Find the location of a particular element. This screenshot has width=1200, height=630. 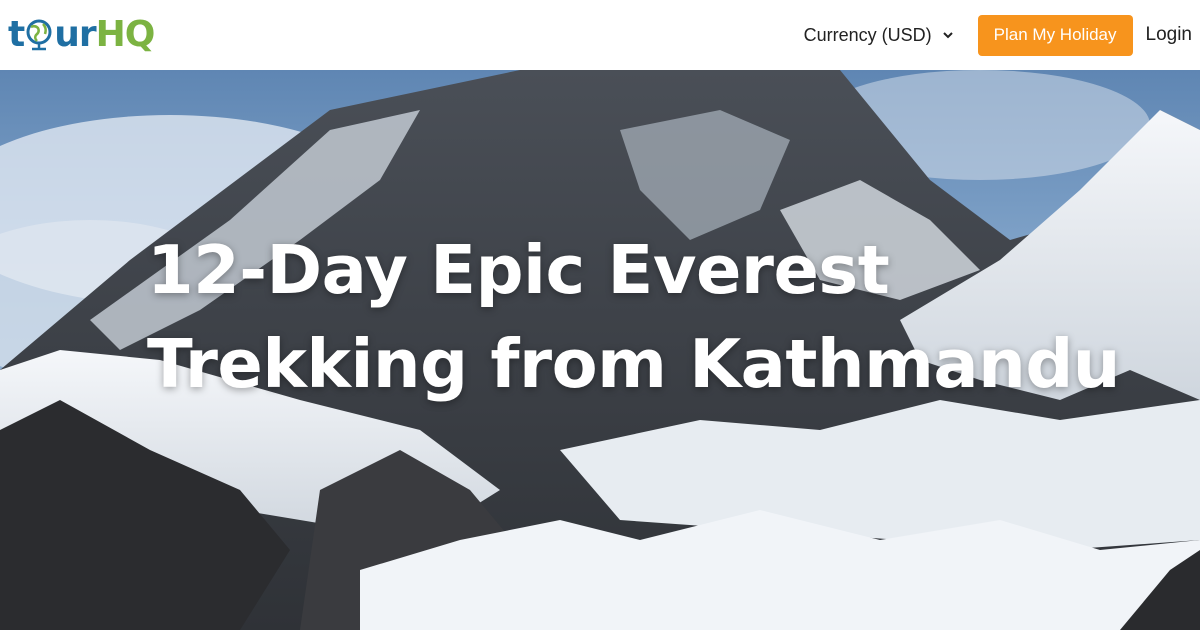

currency-label: Currency (USD) is located at coordinates (867, 34).